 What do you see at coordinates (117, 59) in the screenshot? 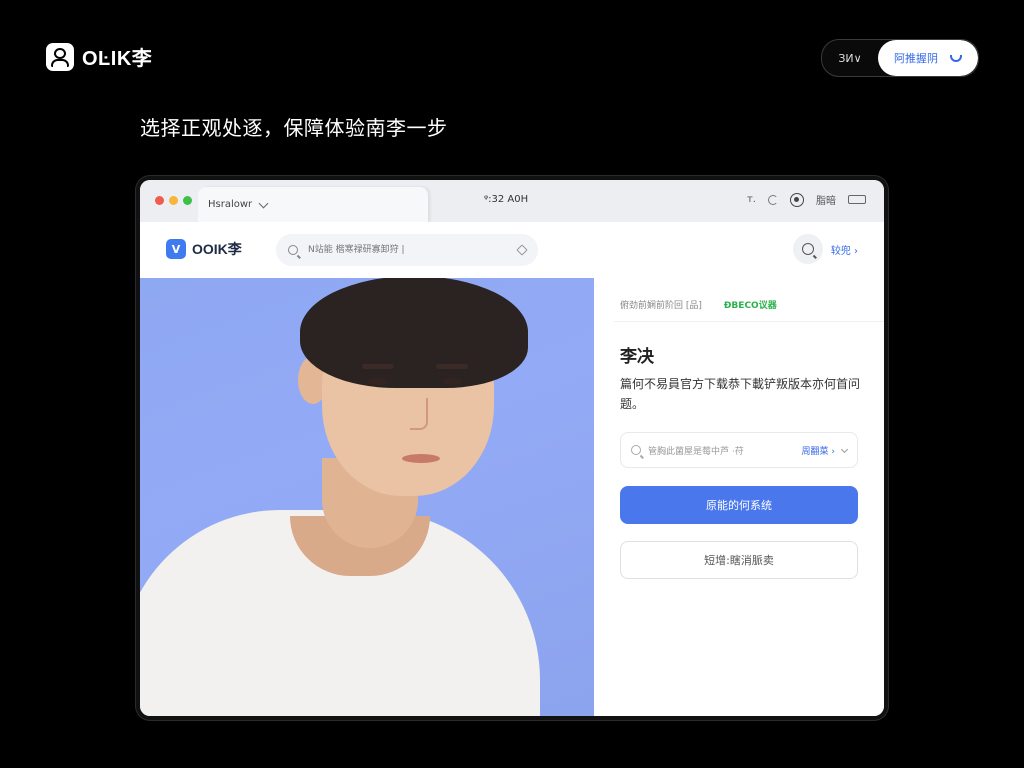
I see `brand-name: OĿIK李` at bounding box center [117, 59].